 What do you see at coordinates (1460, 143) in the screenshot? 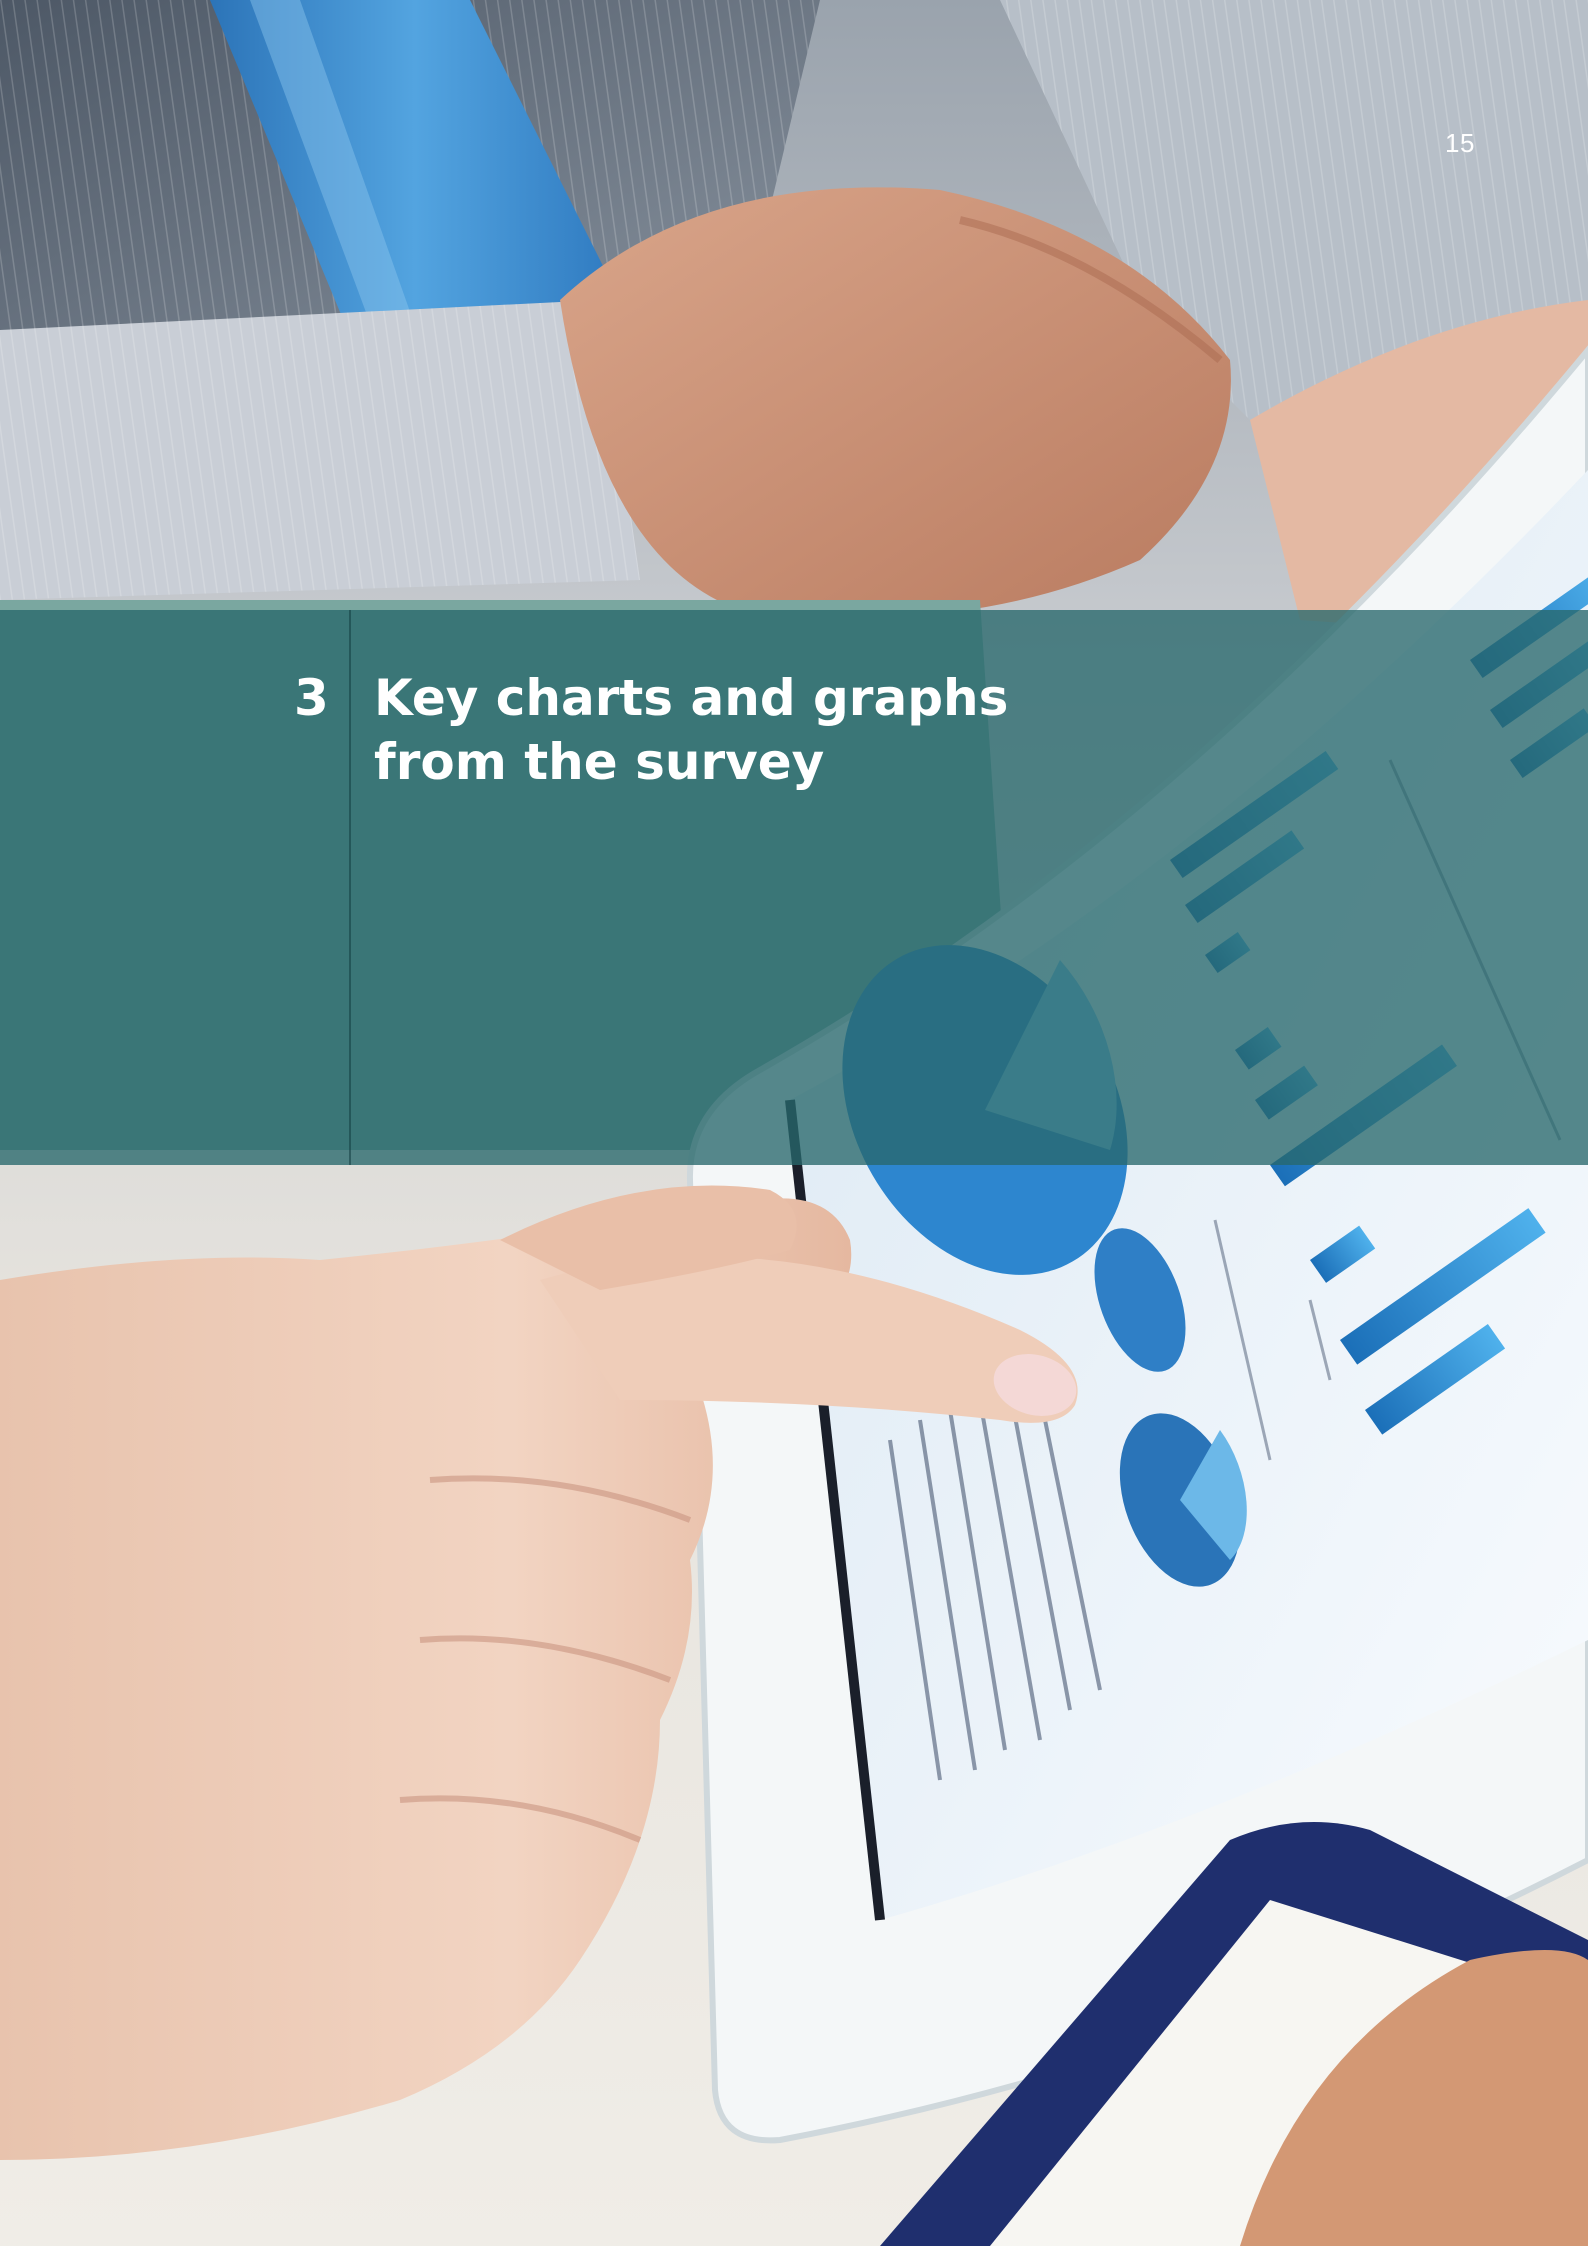
I see `page-number: 15` at bounding box center [1460, 143].